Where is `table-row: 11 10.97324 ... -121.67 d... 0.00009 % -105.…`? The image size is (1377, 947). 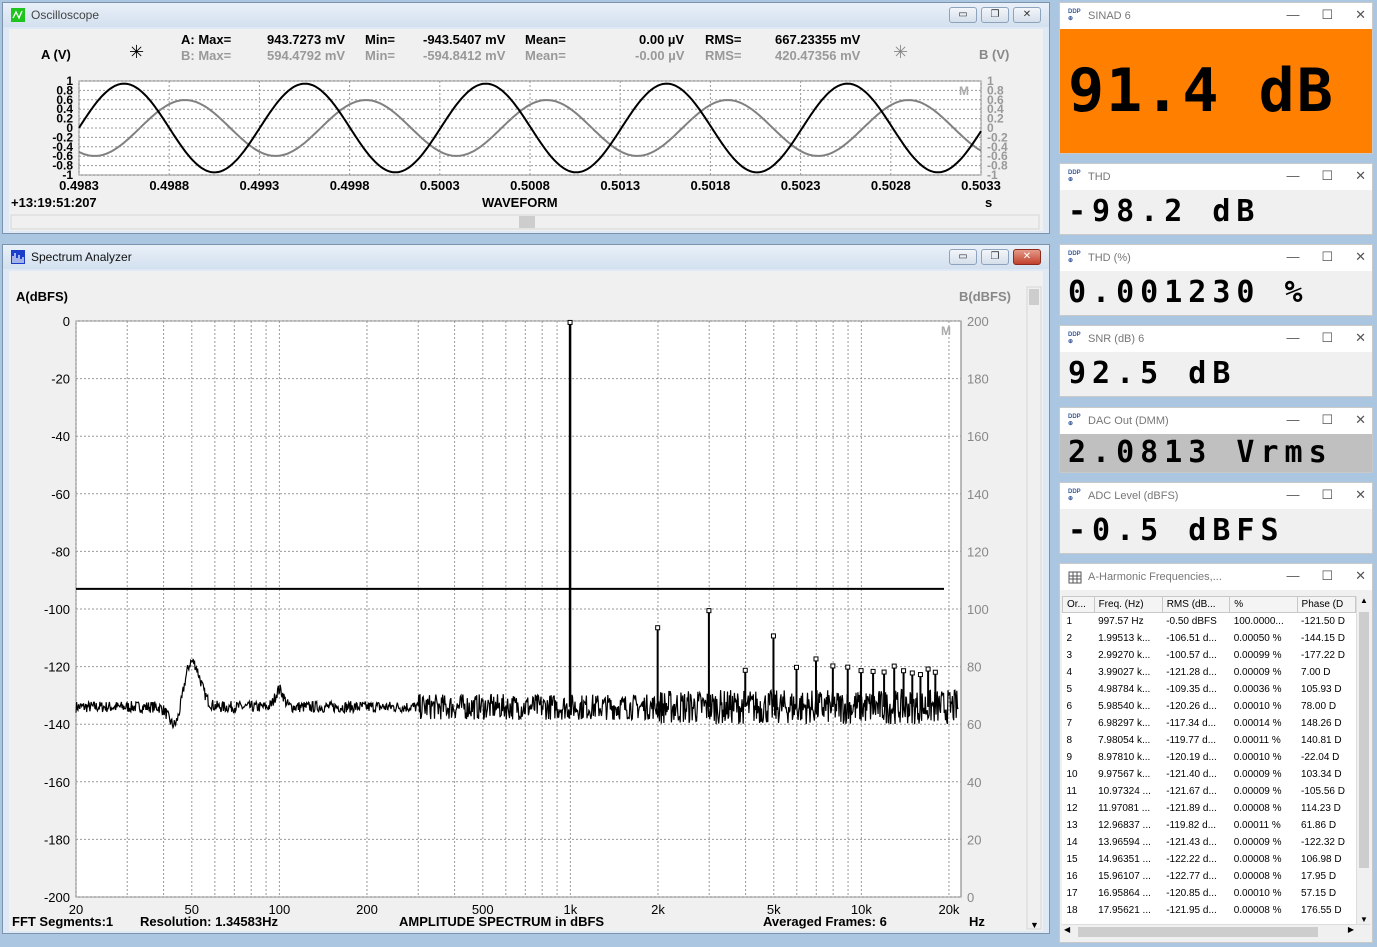 table-row: 11 10.97324 ... -121.67 d... 0.00009 % -105.… is located at coordinates (1209, 791).